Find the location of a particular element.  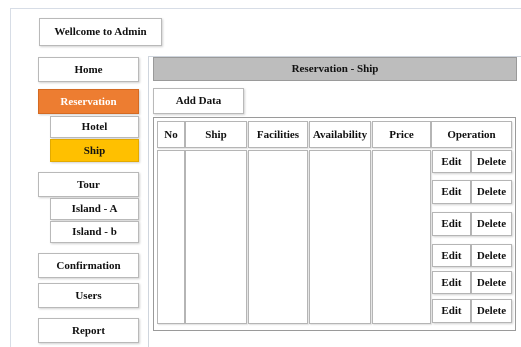

column-body-facilities is located at coordinates (278, 237).